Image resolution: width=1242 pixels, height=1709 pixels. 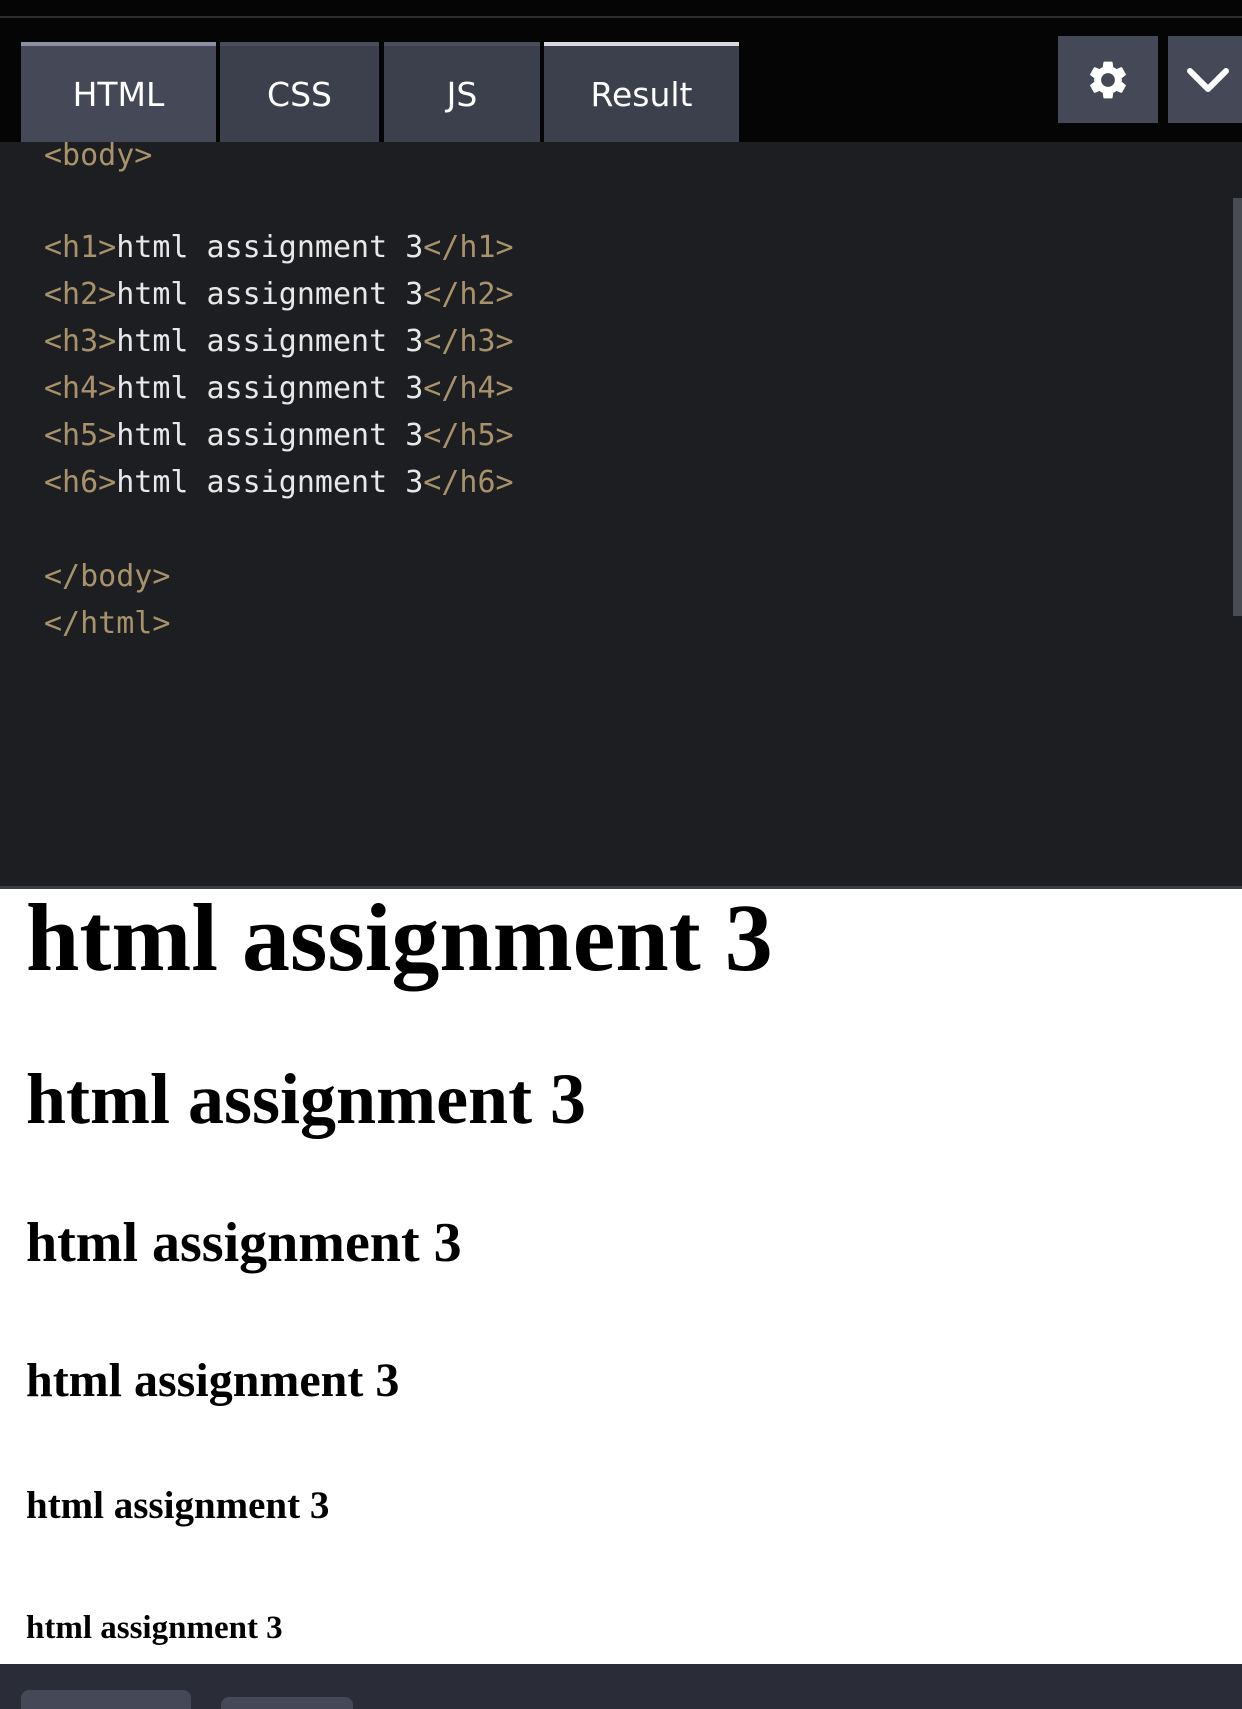 I want to click on gear-icon, so click(x=1108, y=79).